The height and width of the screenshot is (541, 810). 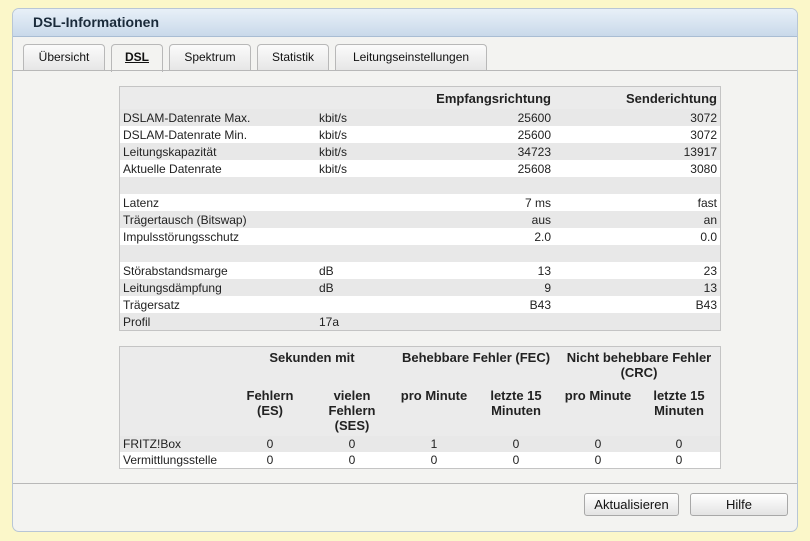 I want to click on row-upstream: 13, so click(x=637, y=287).